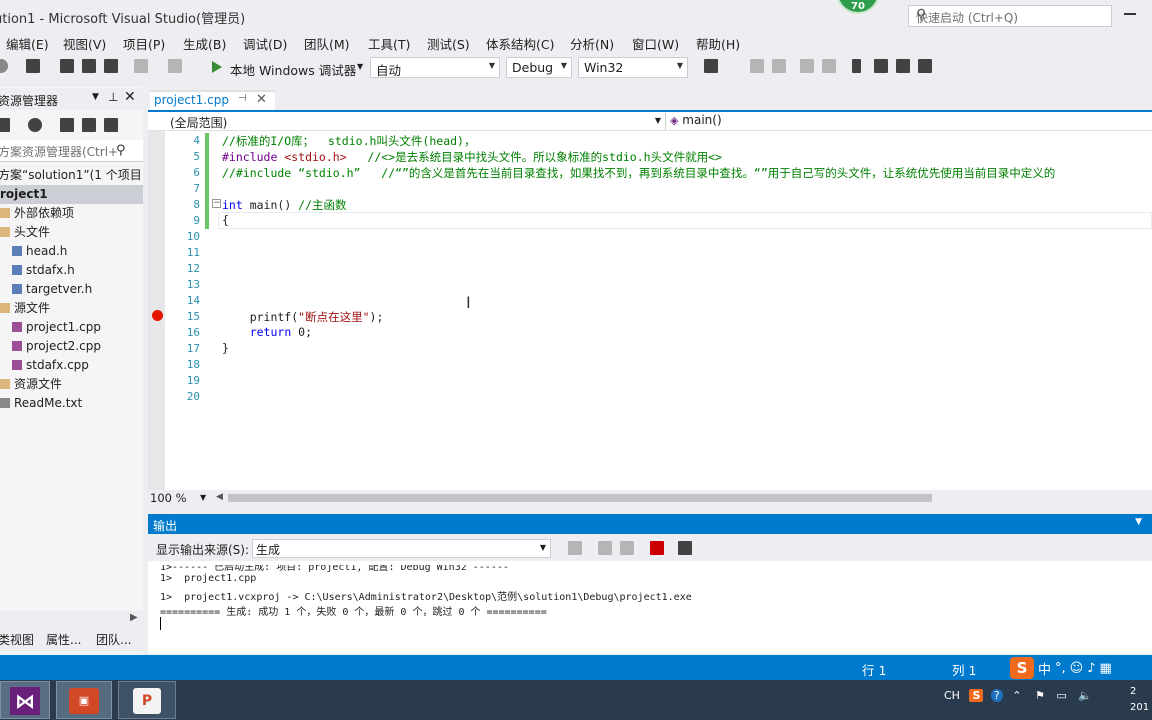 The image size is (1152, 720). Describe the element at coordinates (71, 213) in the screenshot. I see `tree-item-external-deps-node: 外部依赖项` at that location.